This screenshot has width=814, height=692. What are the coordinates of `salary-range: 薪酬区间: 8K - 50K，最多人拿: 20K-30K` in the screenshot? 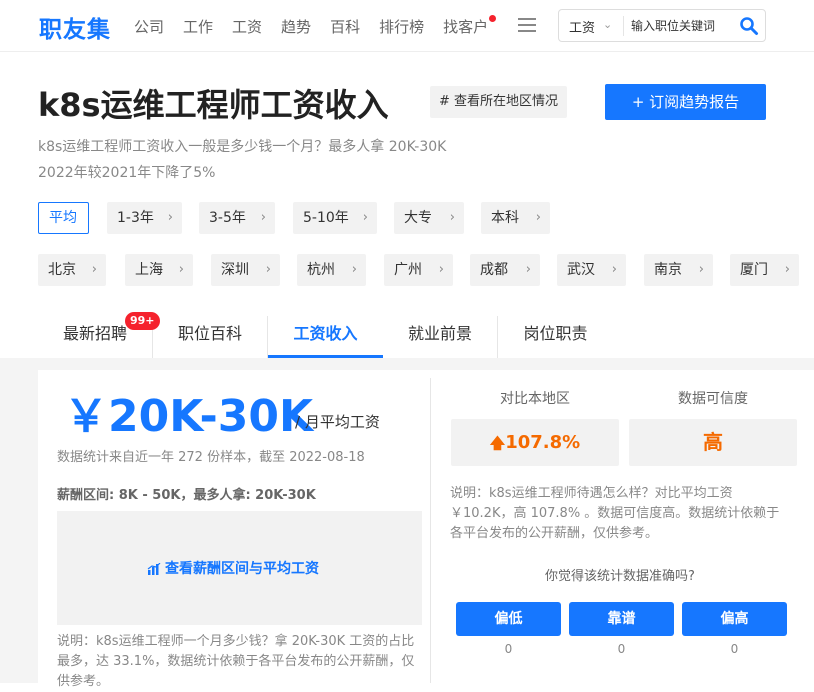 It's located at (186, 495).